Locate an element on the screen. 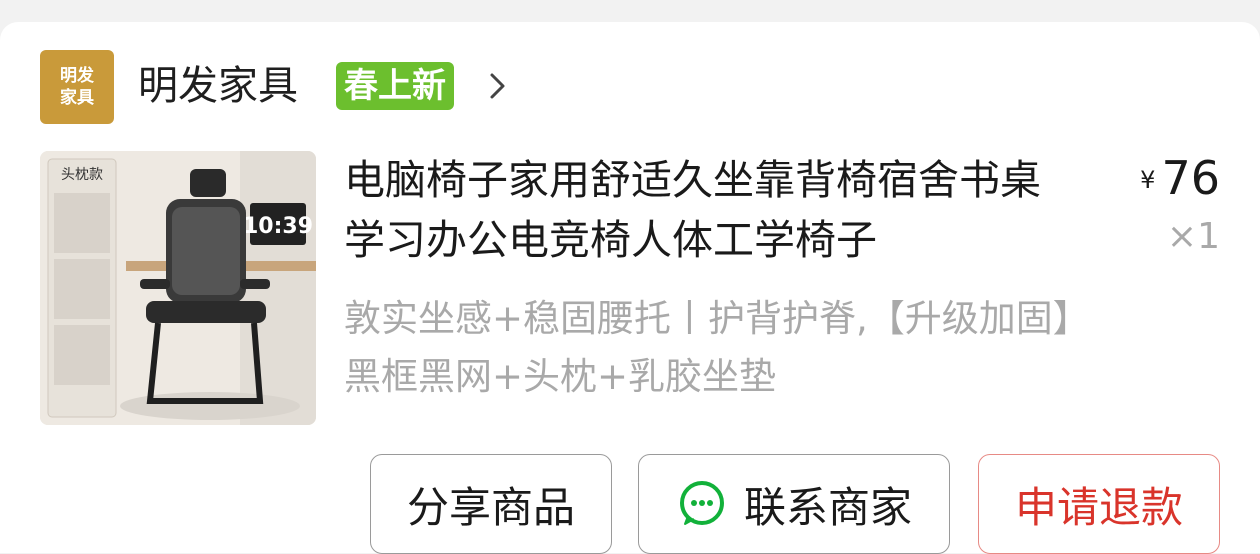 The image size is (1260, 554). image-label-text: 头枕款 is located at coordinates (82, 175).